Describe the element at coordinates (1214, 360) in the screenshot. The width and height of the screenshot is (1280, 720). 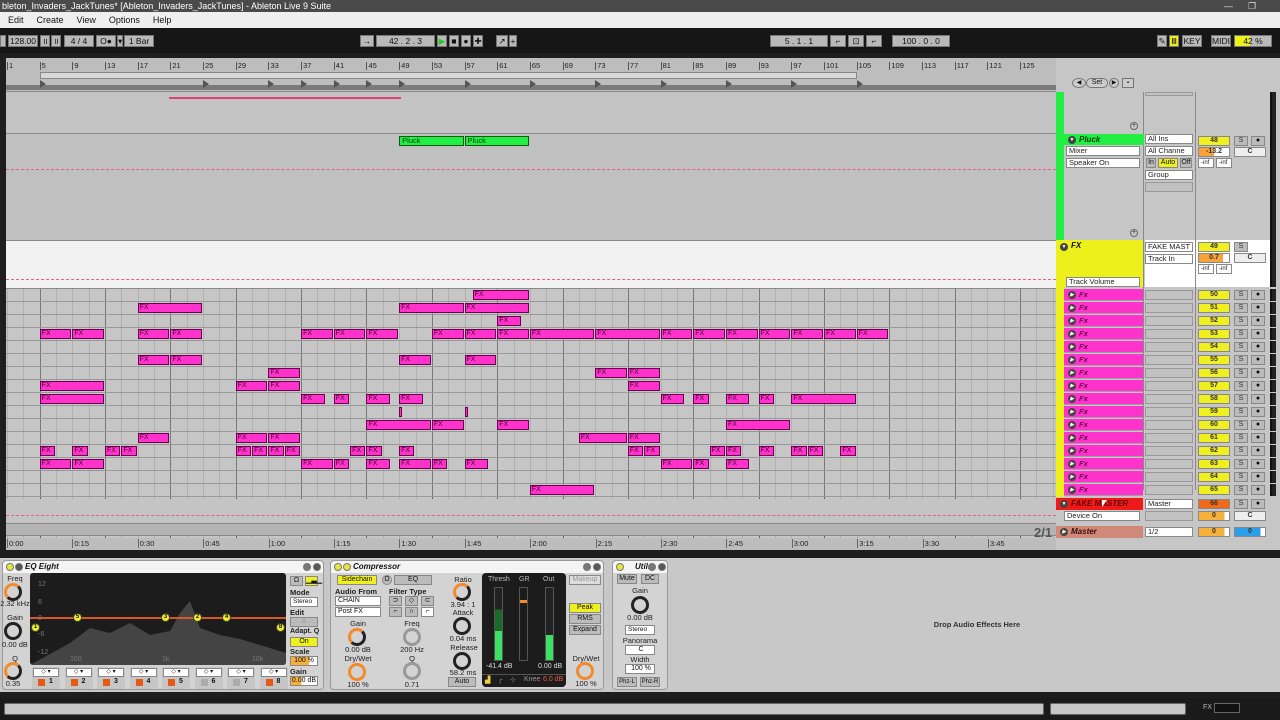
I see `track-number: 55` at that location.